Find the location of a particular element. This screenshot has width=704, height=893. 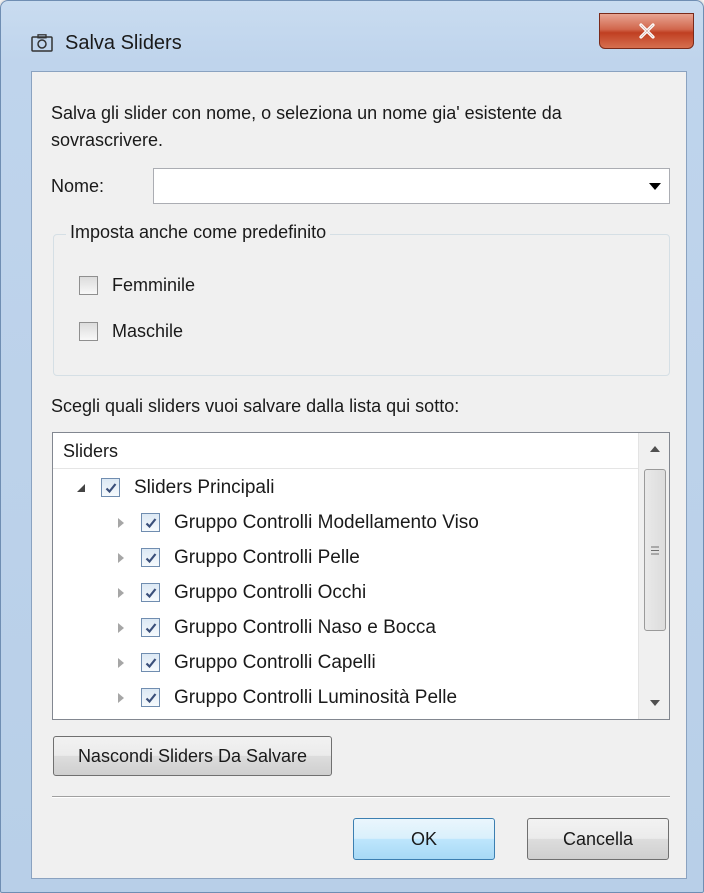

tree-node: Gruppo Controlli Naso e Bocca is located at coordinates (273, 627).